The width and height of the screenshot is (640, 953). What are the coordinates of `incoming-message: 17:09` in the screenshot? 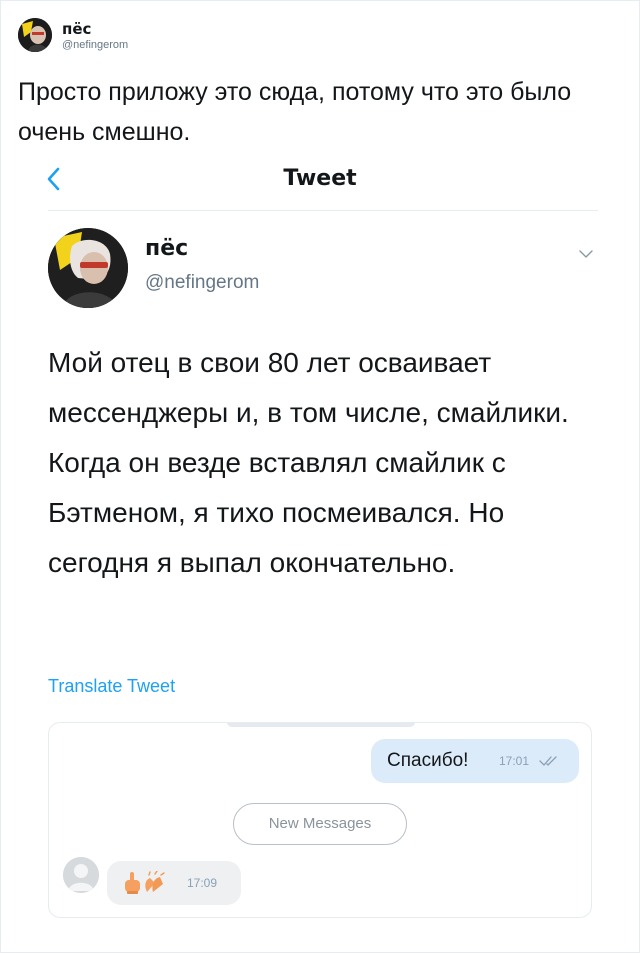 It's located at (174, 883).